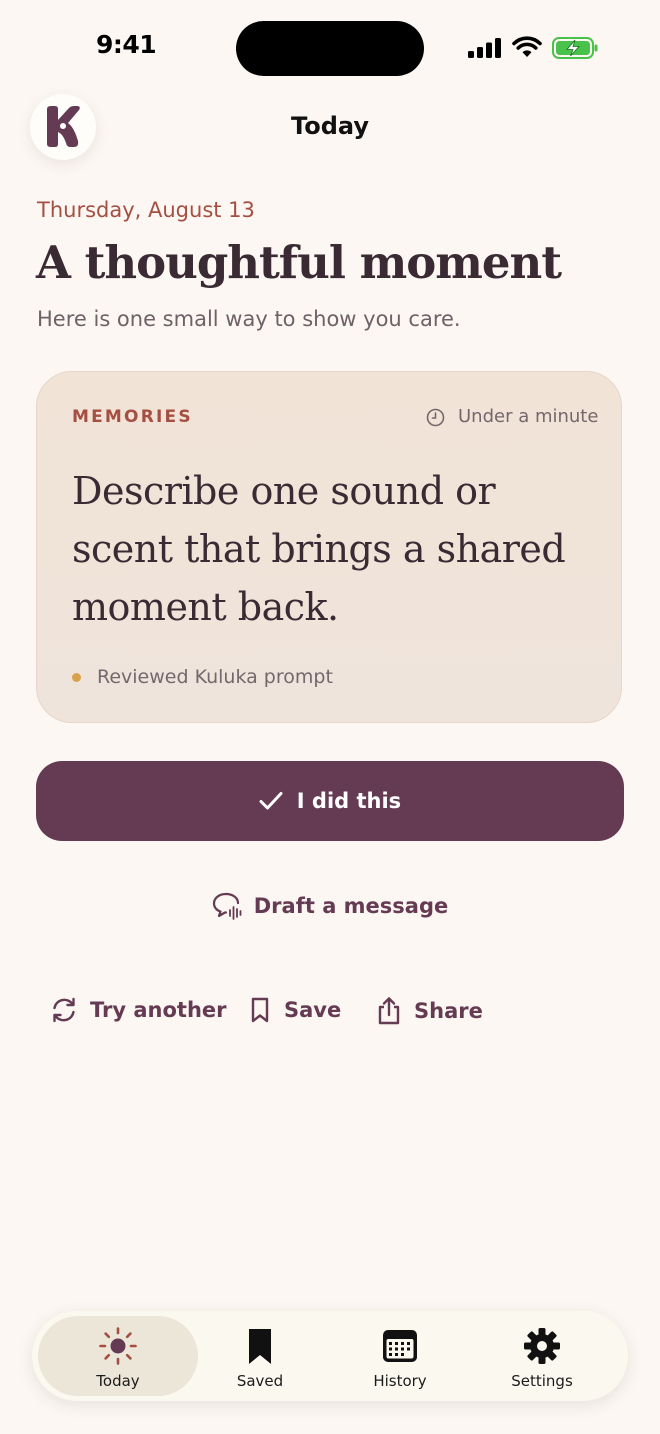  Describe the element at coordinates (448, 1011) in the screenshot. I see `share-label: Share` at that location.